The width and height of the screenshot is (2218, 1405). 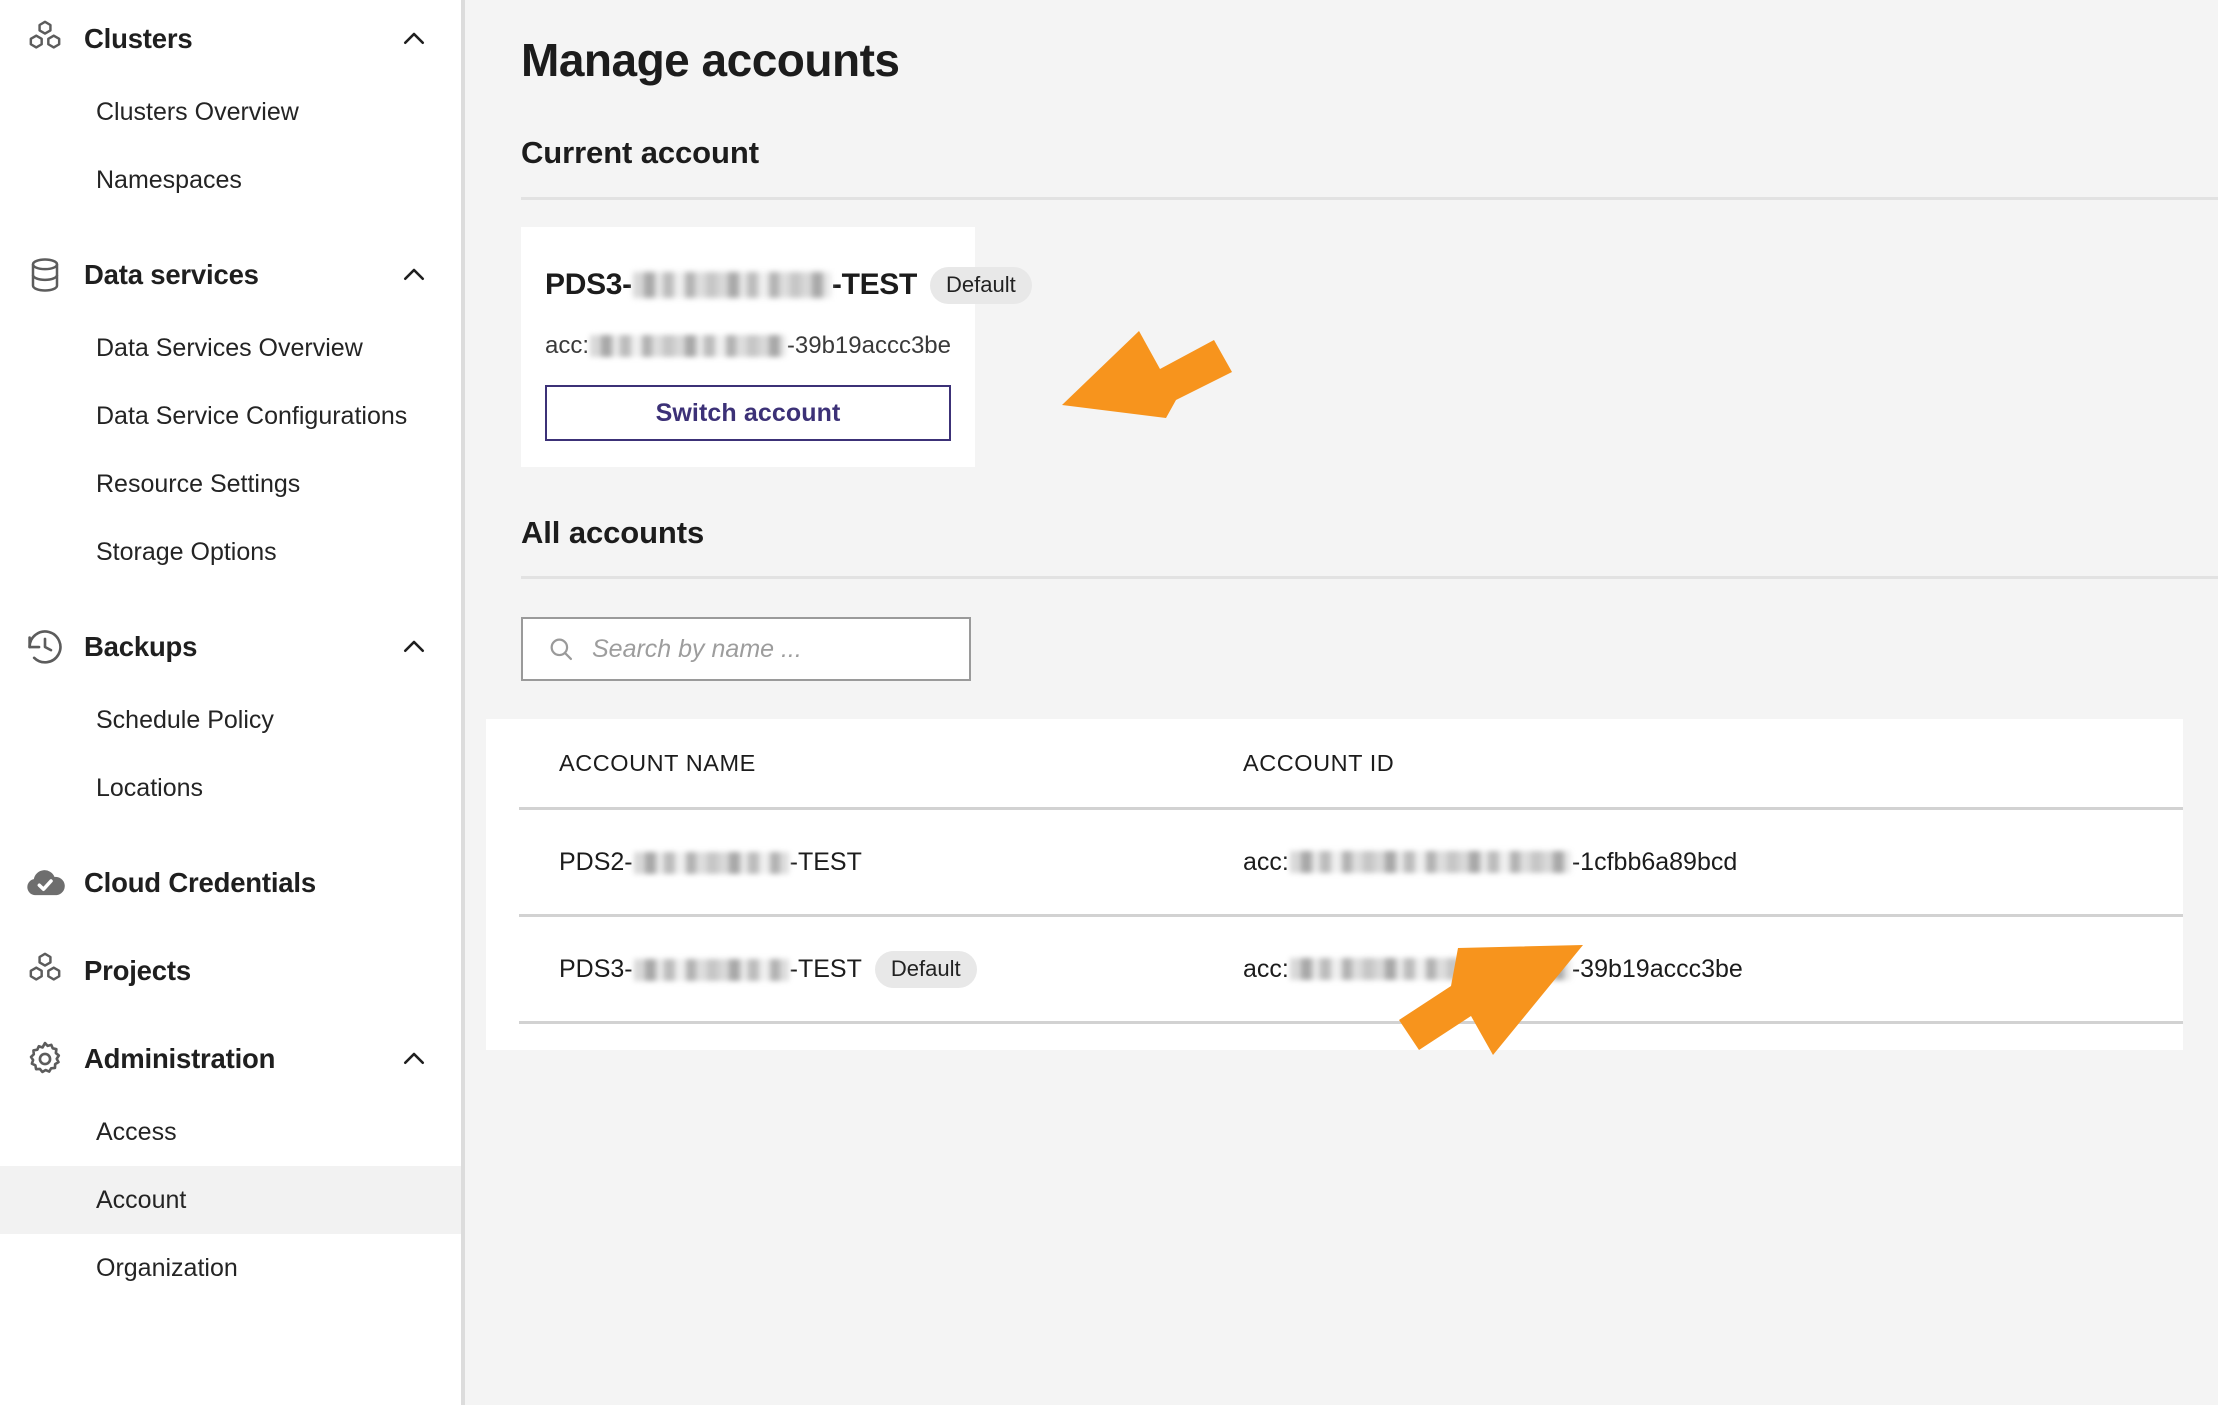 I want to click on account-name: PDS3- -TEST, so click(x=710, y=969).